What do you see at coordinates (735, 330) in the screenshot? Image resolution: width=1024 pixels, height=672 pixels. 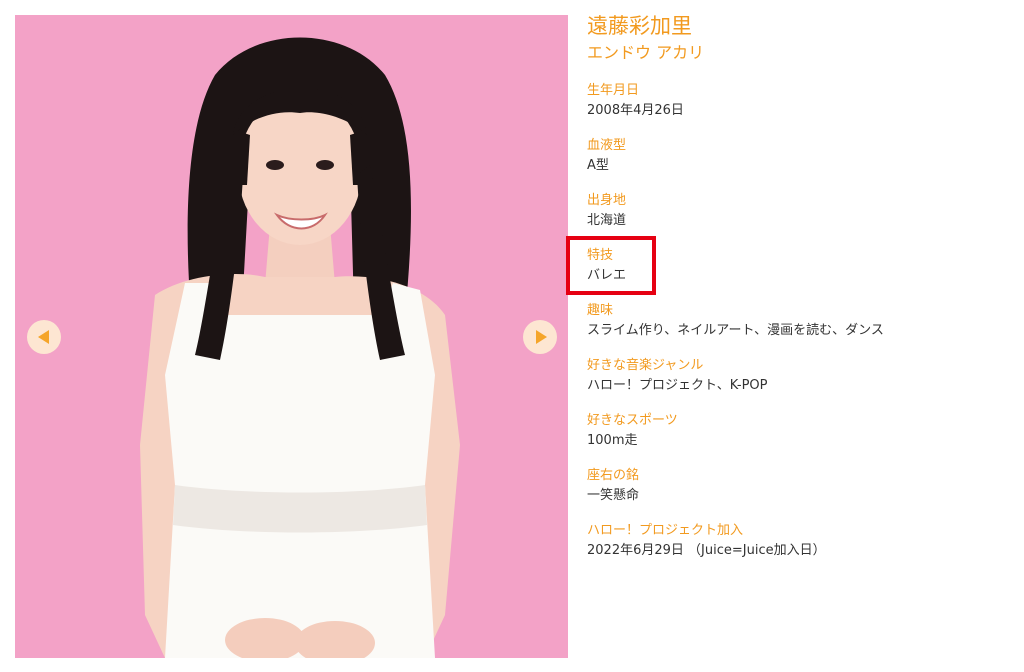 I see `field-value: スライム作り、ネイルアート、漫画を読む、ダンス` at bounding box center [735, 330].